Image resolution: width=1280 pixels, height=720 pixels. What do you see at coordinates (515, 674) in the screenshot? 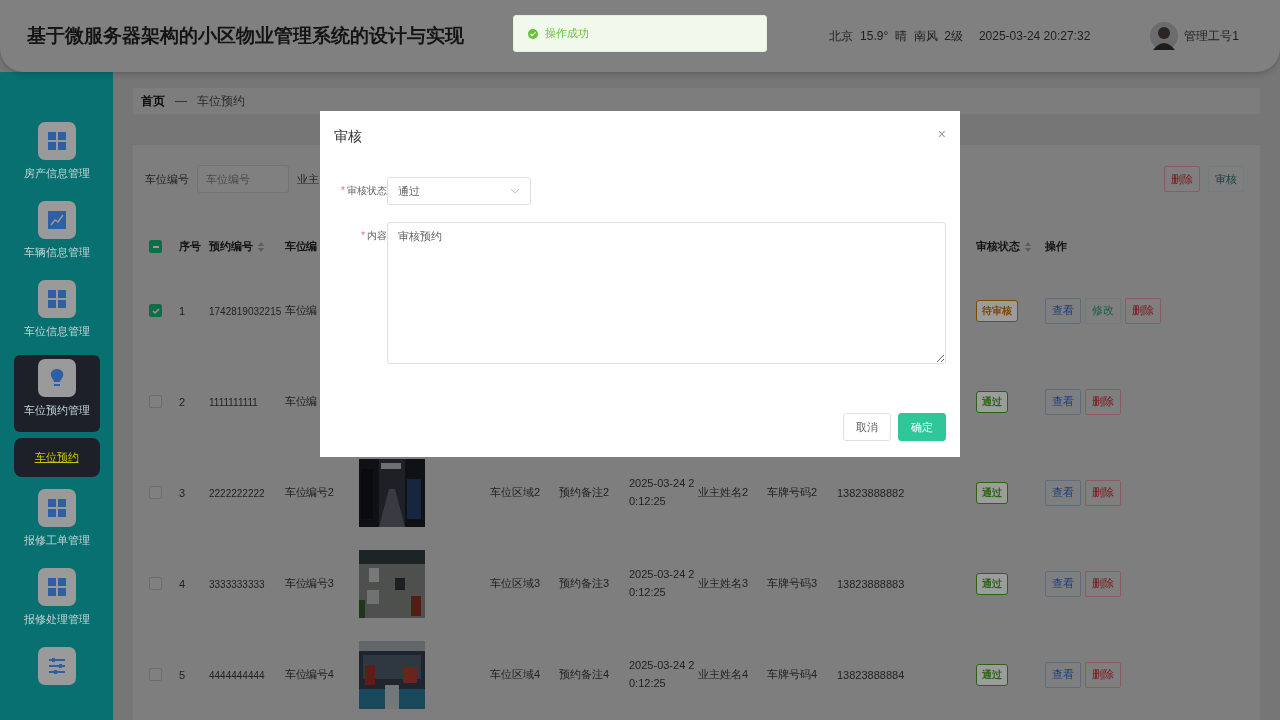
I see `space-area: 车位区域4` at bounding box center [515, 674].